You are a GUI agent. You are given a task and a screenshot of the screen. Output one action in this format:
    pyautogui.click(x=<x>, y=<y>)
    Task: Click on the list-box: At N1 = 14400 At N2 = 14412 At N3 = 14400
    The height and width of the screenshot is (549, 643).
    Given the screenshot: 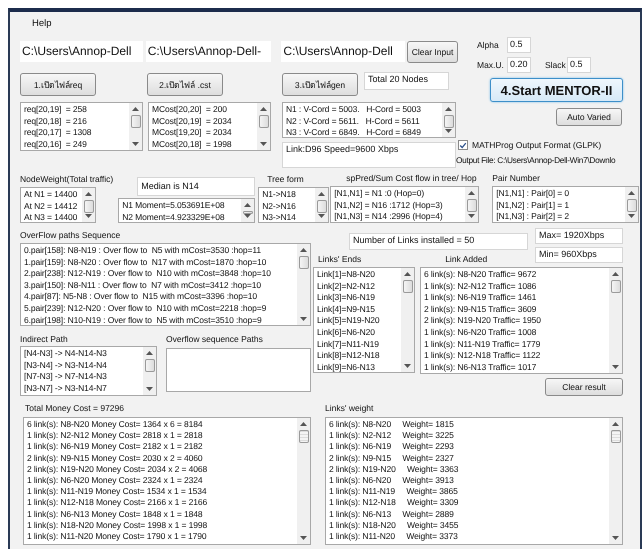 What is the action you would take?
    pyautogui.click(x=58, y=205)
    